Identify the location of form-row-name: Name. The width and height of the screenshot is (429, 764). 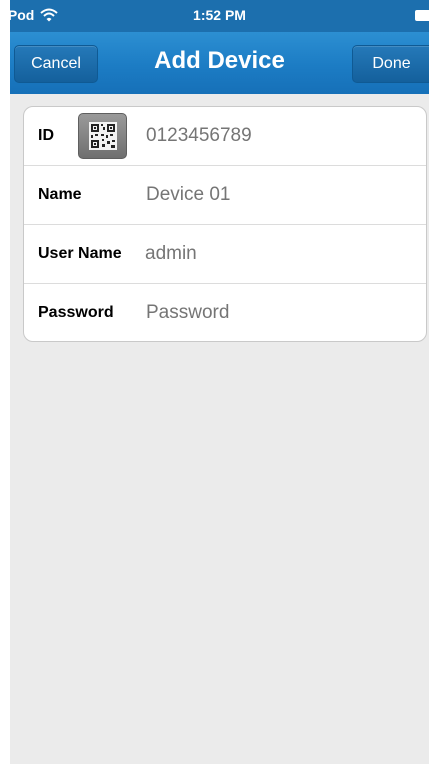
(225, 195).